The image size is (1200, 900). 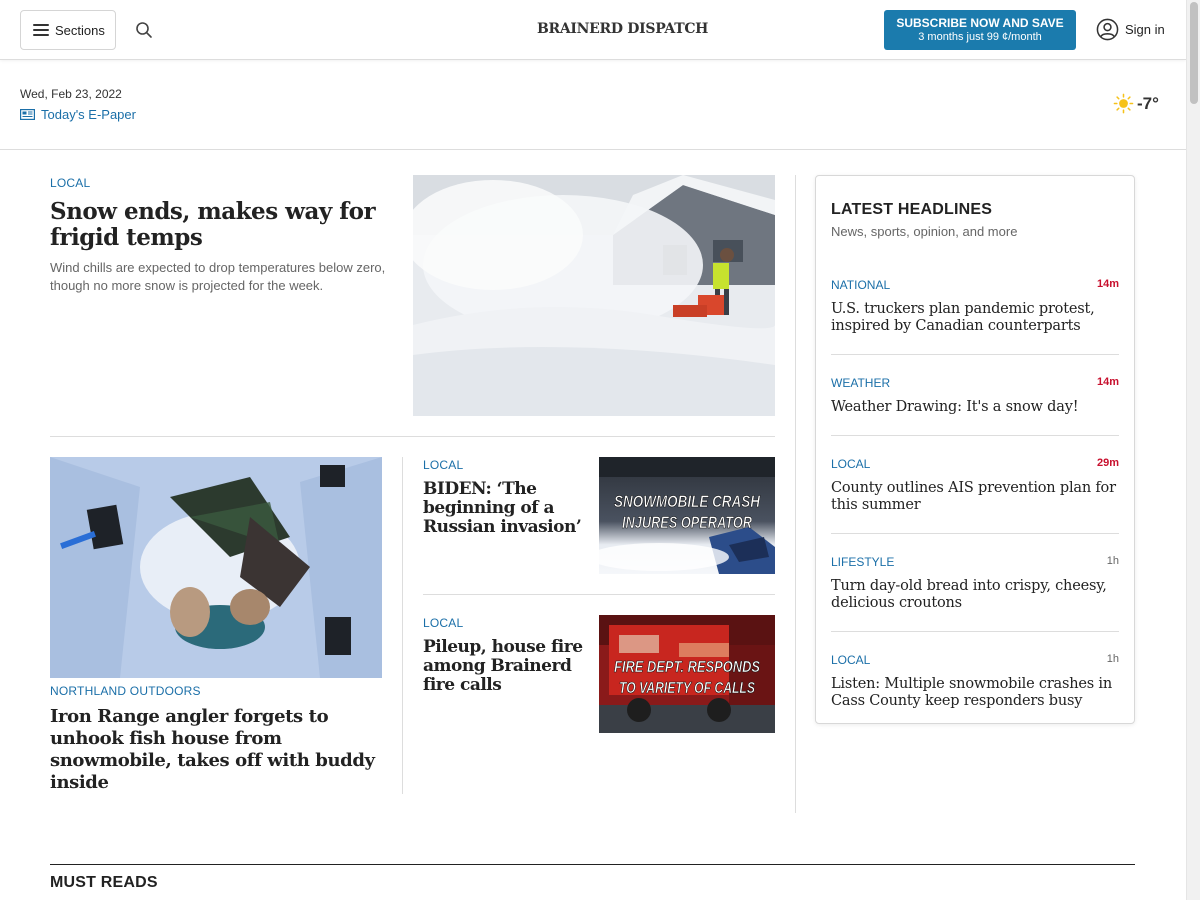 I want to click on newspaper-icon, so click(x=27, y=114).